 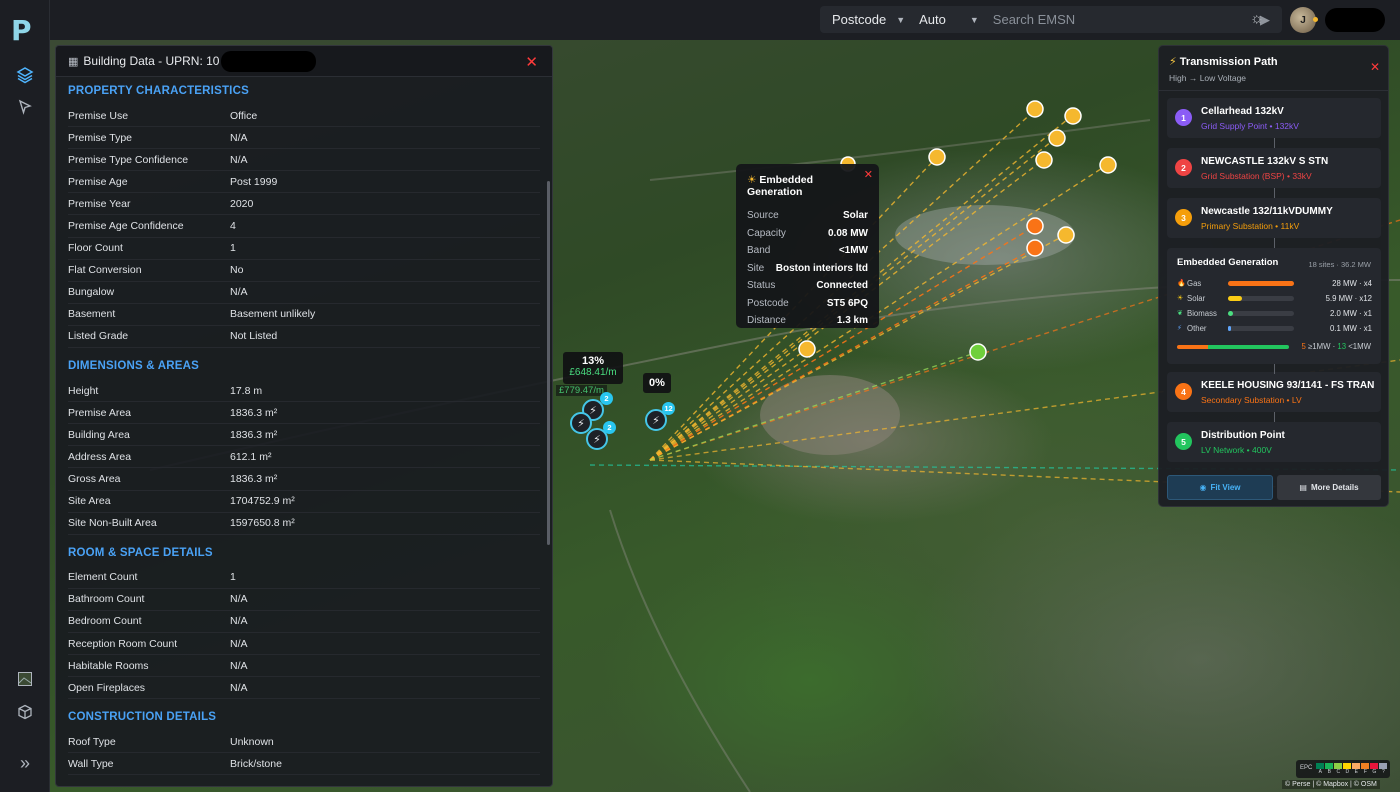 What do you see at coordinates (1274, 283) in the screenshot?
I see `generation-row: 🔥 Gas 28 MW · x4` at bounding box center [1274, 283].